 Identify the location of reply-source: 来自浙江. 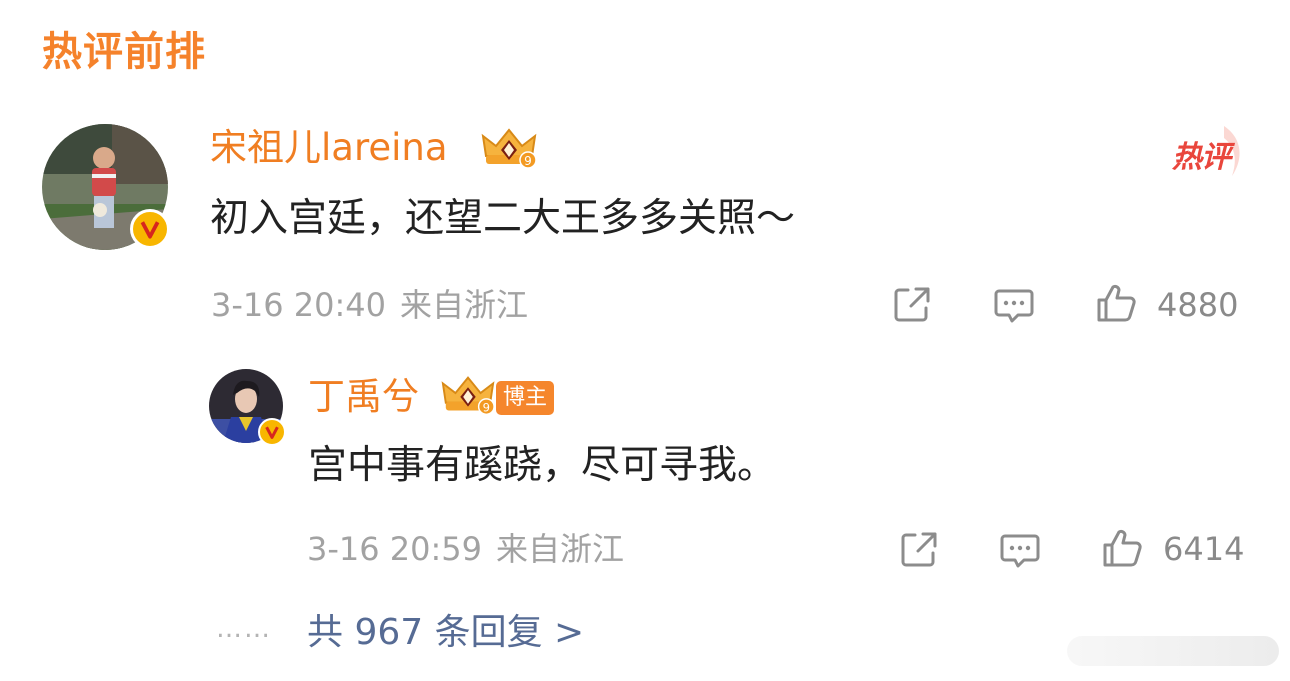
(560, 549).